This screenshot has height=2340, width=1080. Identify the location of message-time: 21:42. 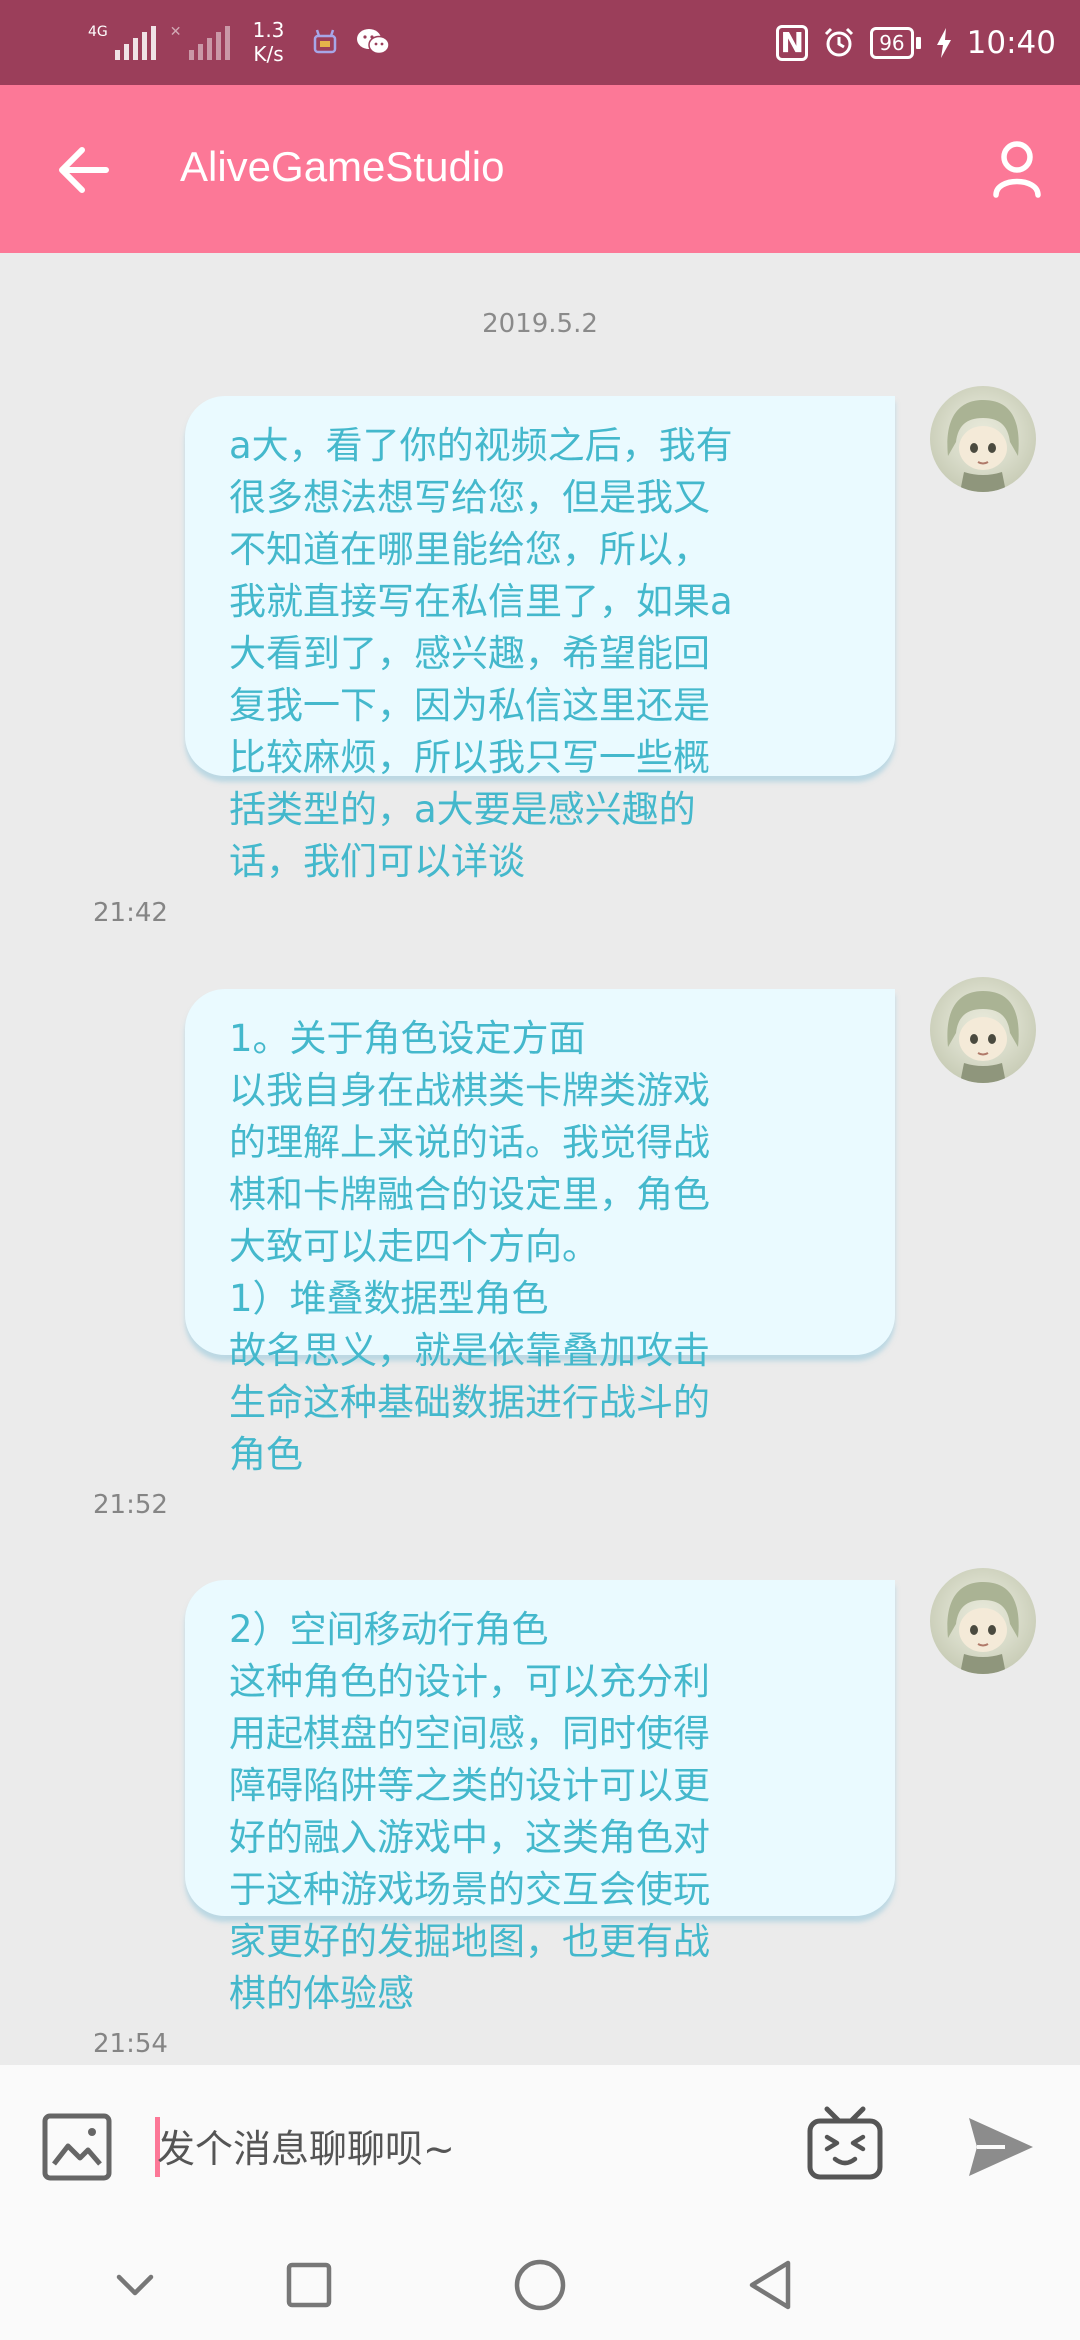
(130, 913).